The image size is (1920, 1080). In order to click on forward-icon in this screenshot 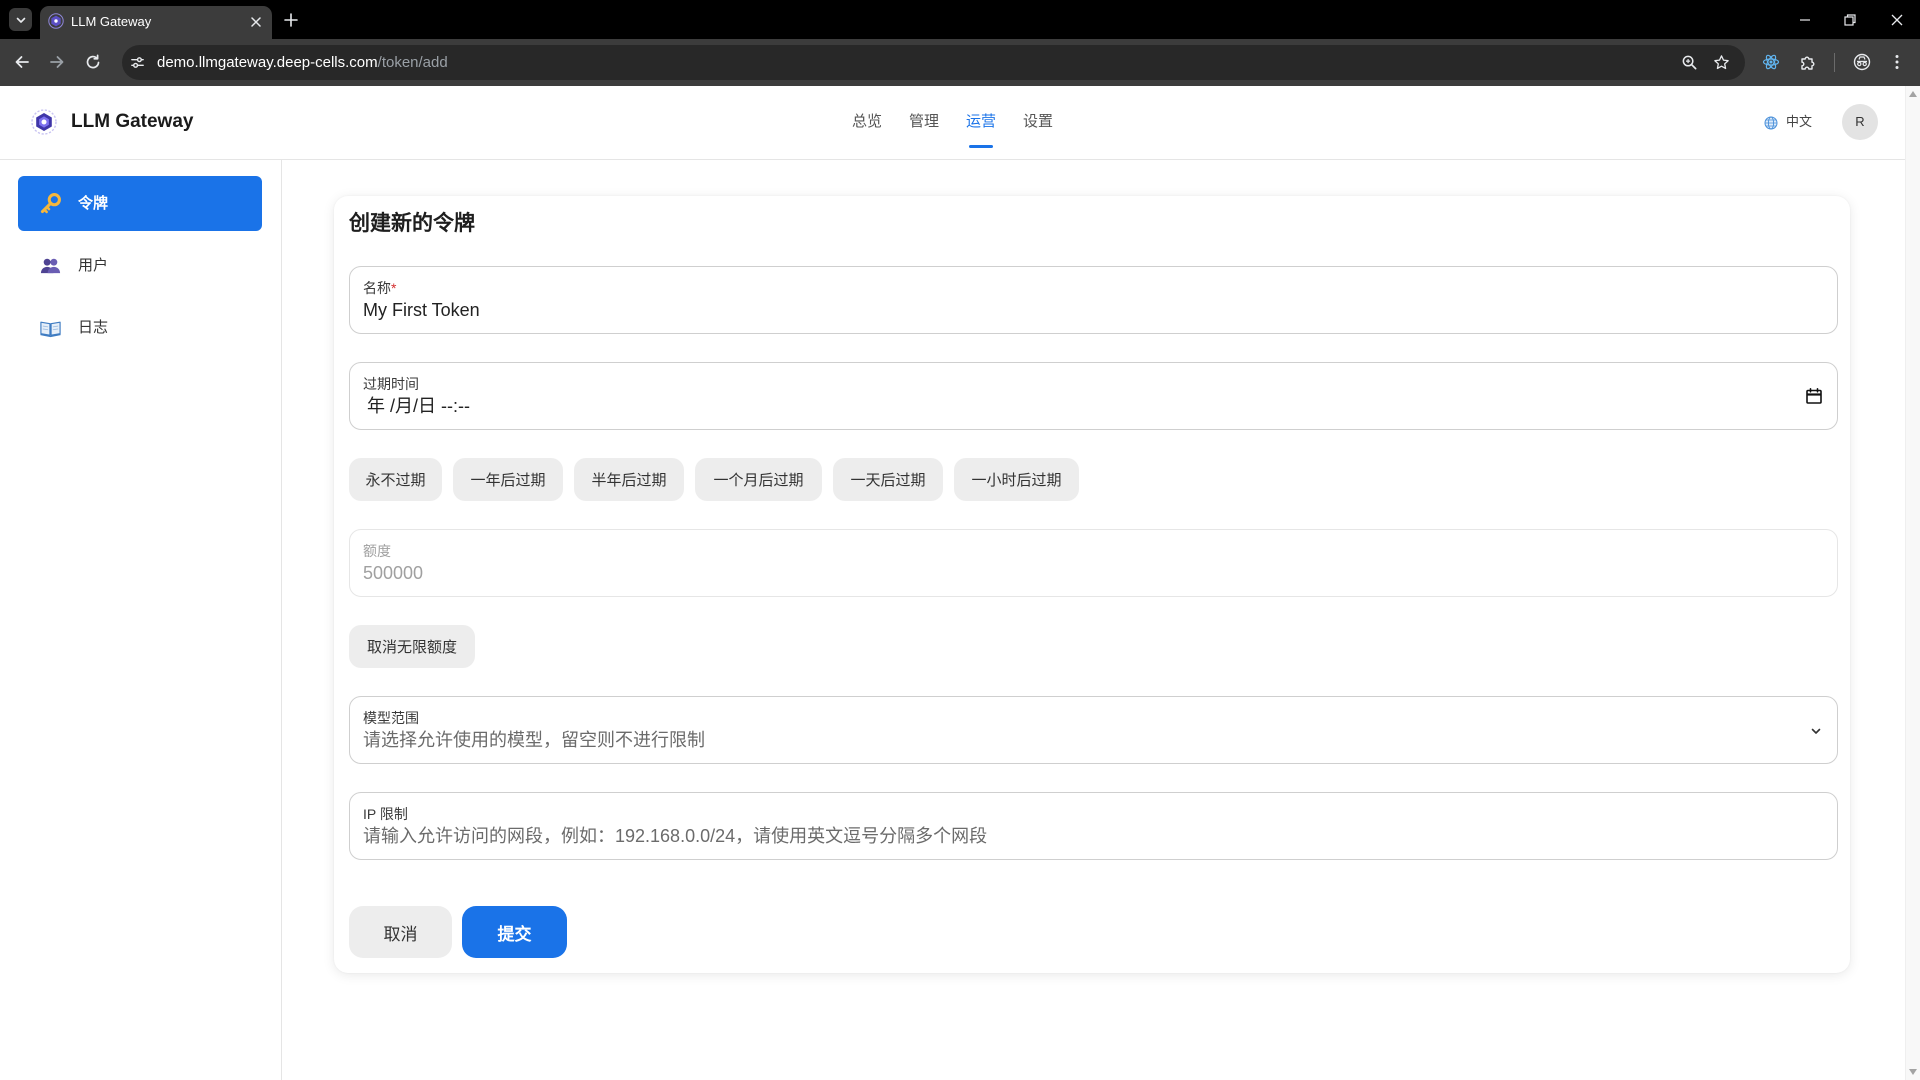, I will do `click(57, 62)`.